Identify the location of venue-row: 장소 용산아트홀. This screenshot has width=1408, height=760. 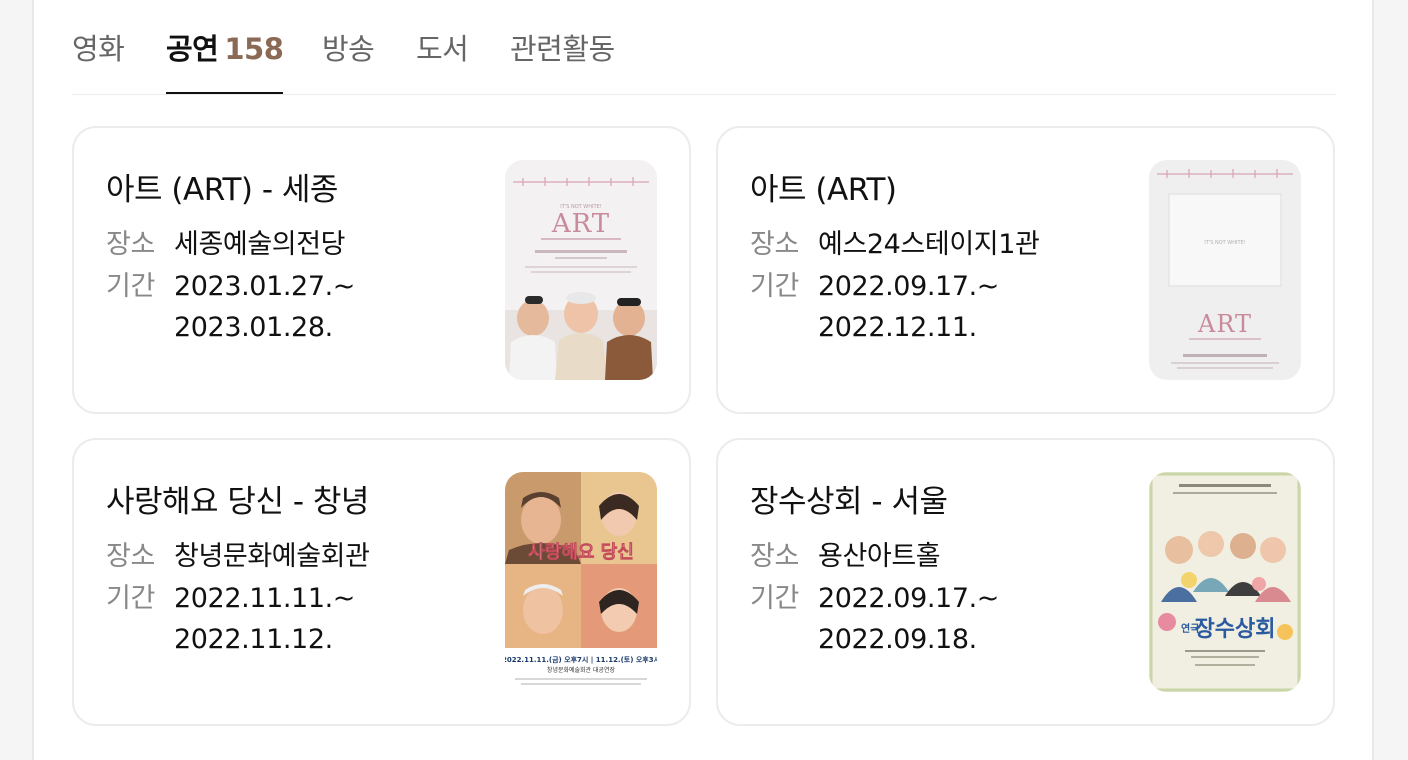
(845, 556).